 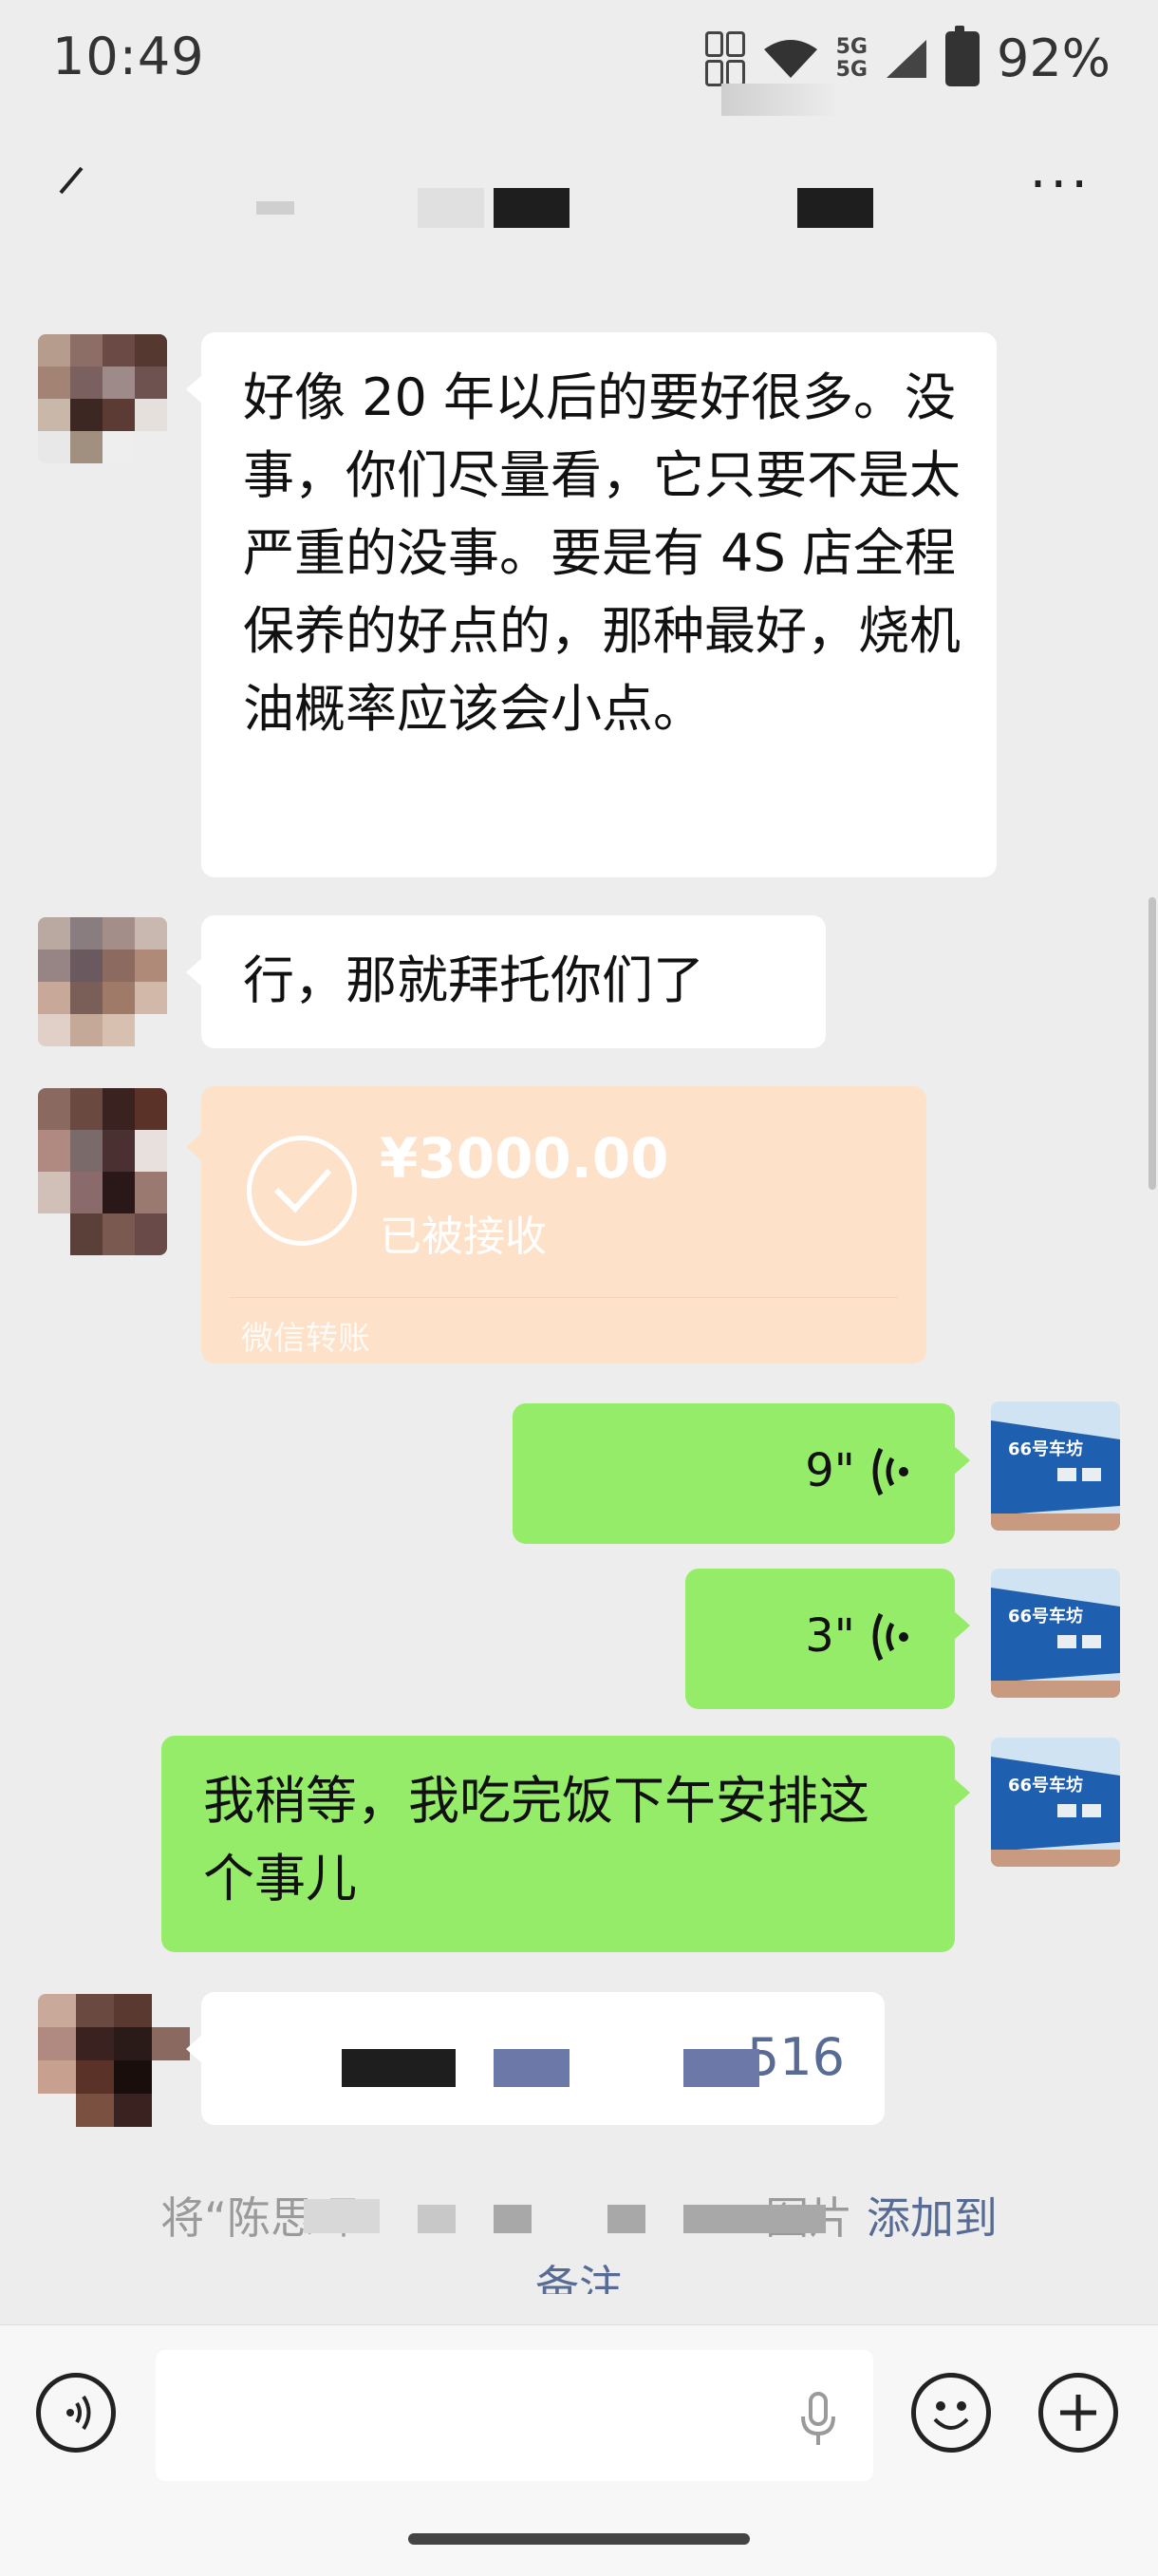 I want to click on divider, so click(x=564, y=1297).